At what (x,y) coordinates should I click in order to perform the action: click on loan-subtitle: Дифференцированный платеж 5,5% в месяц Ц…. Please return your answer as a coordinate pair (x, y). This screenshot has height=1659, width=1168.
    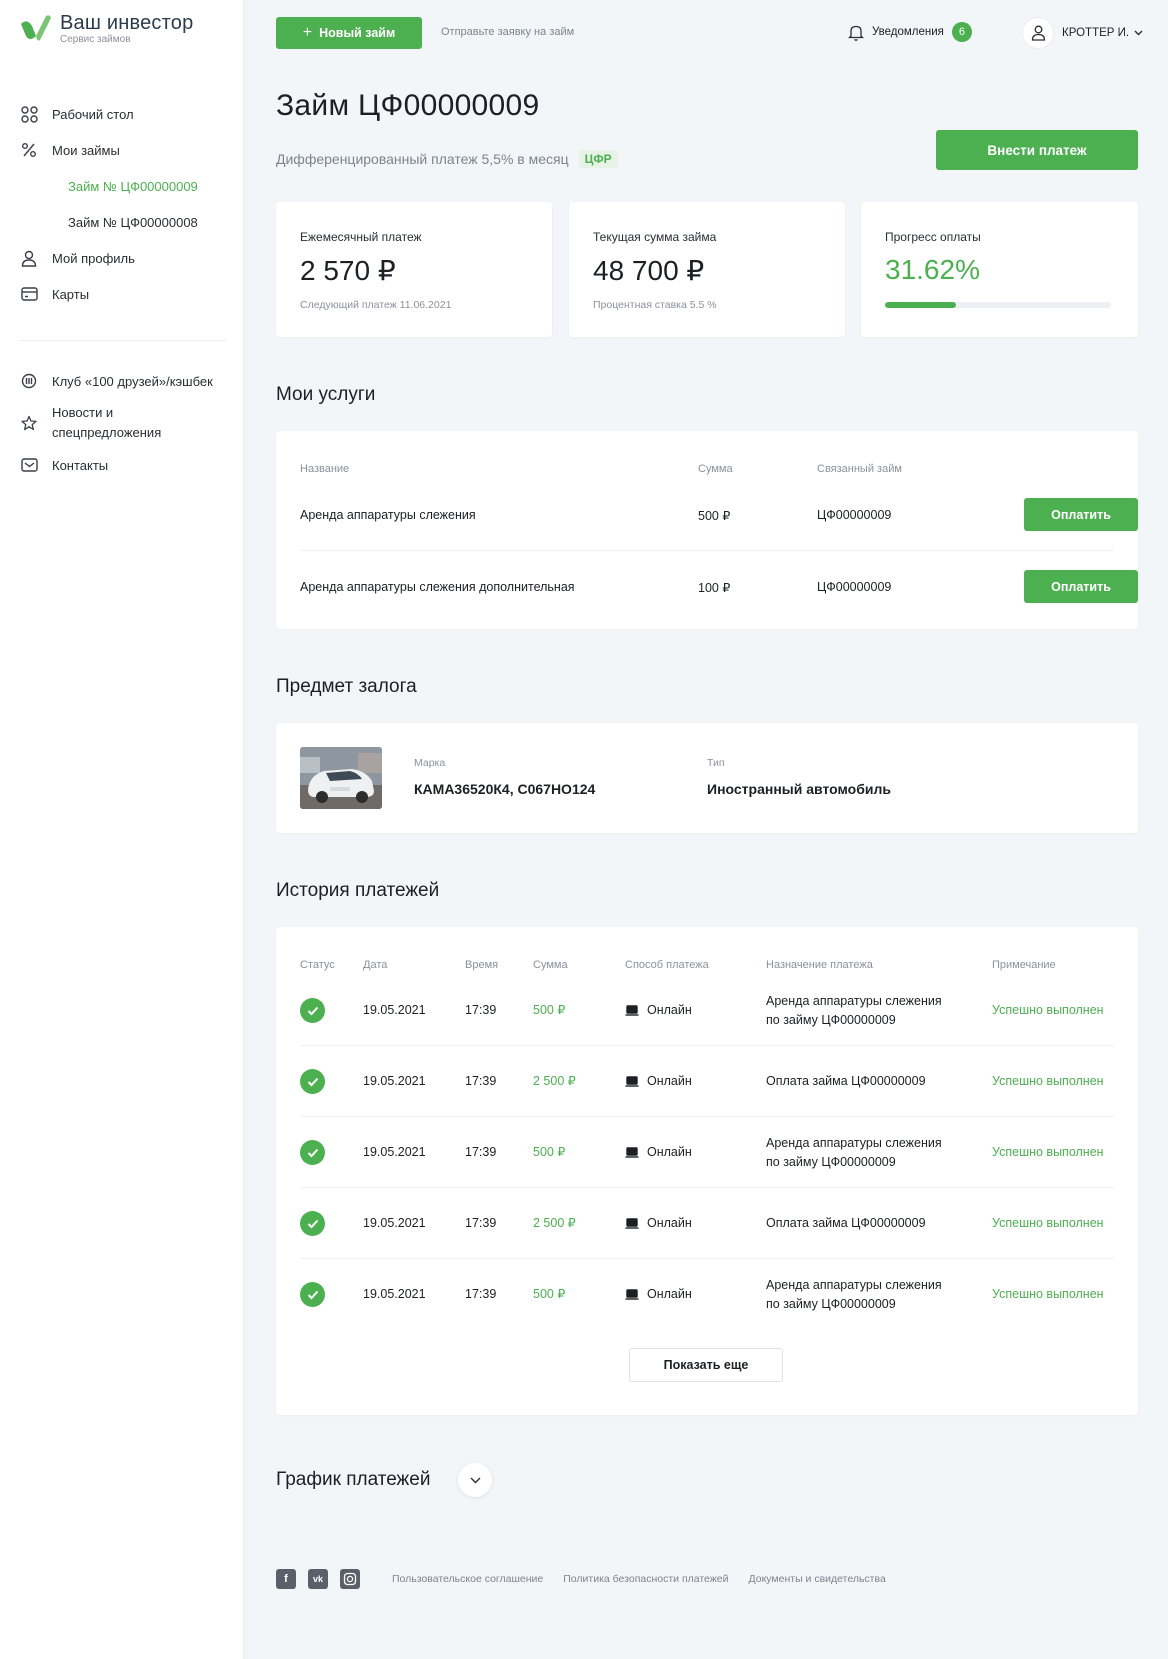
    Looking at the image, I should click on (447, 159).